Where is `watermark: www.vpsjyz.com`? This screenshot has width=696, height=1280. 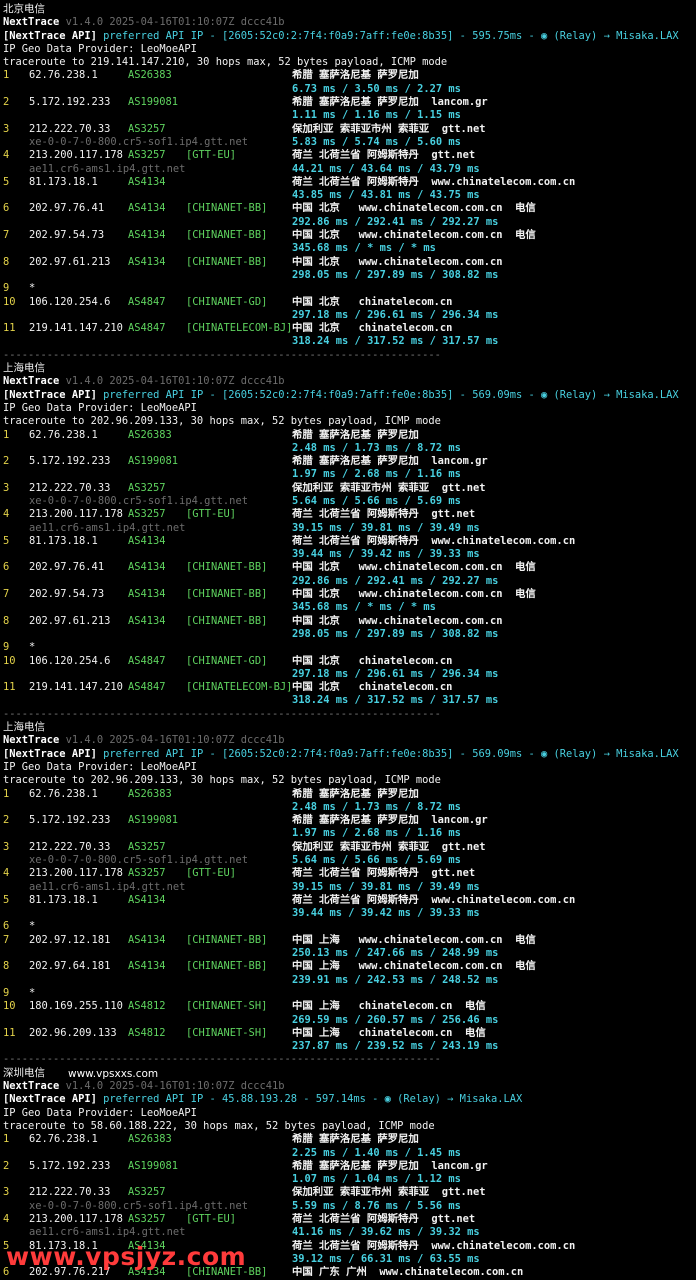
watermark: www.vpsjyz.com is located at coordinates (126, 1256).